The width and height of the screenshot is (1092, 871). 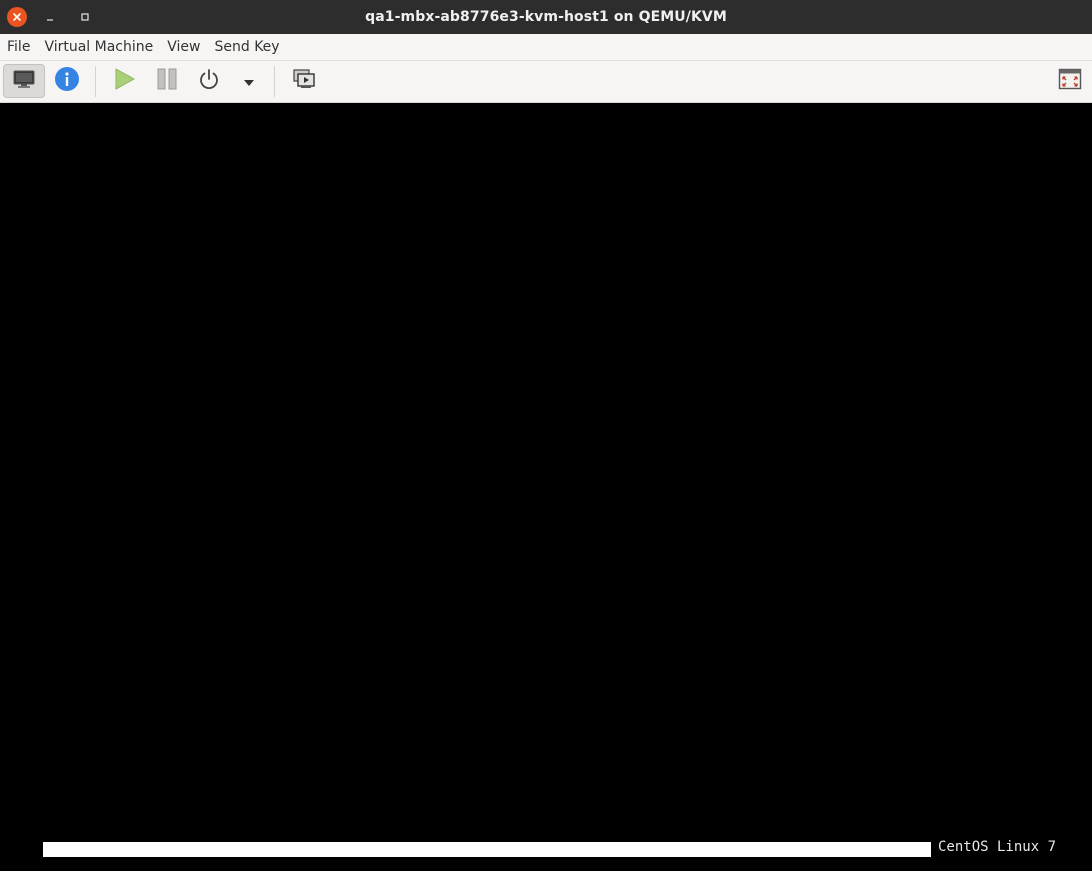 What do you see at coordinates (487, 849) in the screenshot?
I see `boot-progress-bar` at bounding box center [487, 849].